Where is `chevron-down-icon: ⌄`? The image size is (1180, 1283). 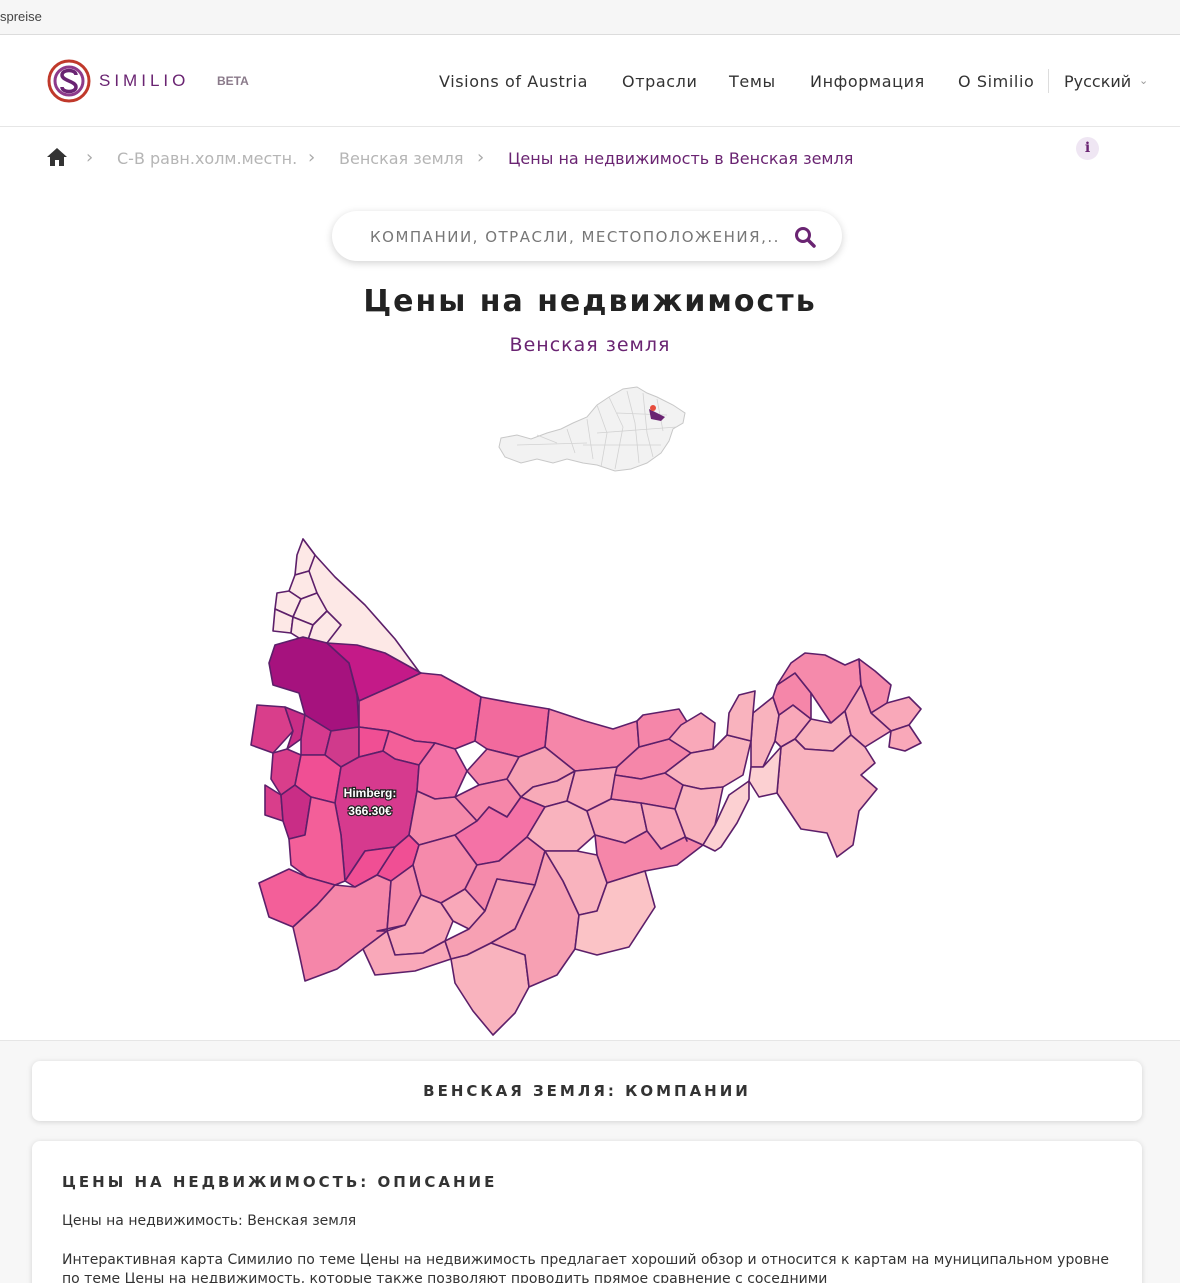
chevron-down-icon: ⌄ is located at coordinates (1143, 80).